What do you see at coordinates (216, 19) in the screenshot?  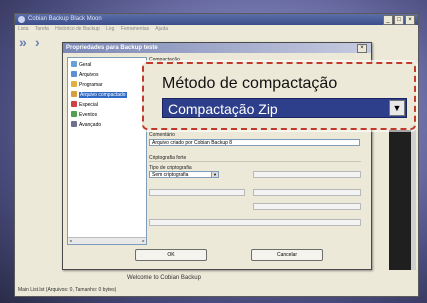 I see `main-title-bar: Cobian Backup Black Moon _ □ ×` at bounding box center [216, 19].